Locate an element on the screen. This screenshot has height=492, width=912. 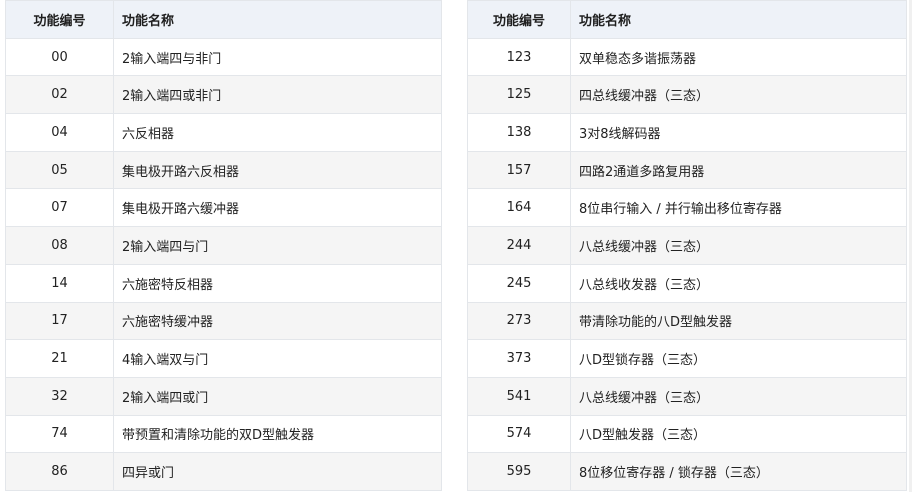
table-row: 123 双单稳态多谐振荡器 is located at coordinates (687, 57).